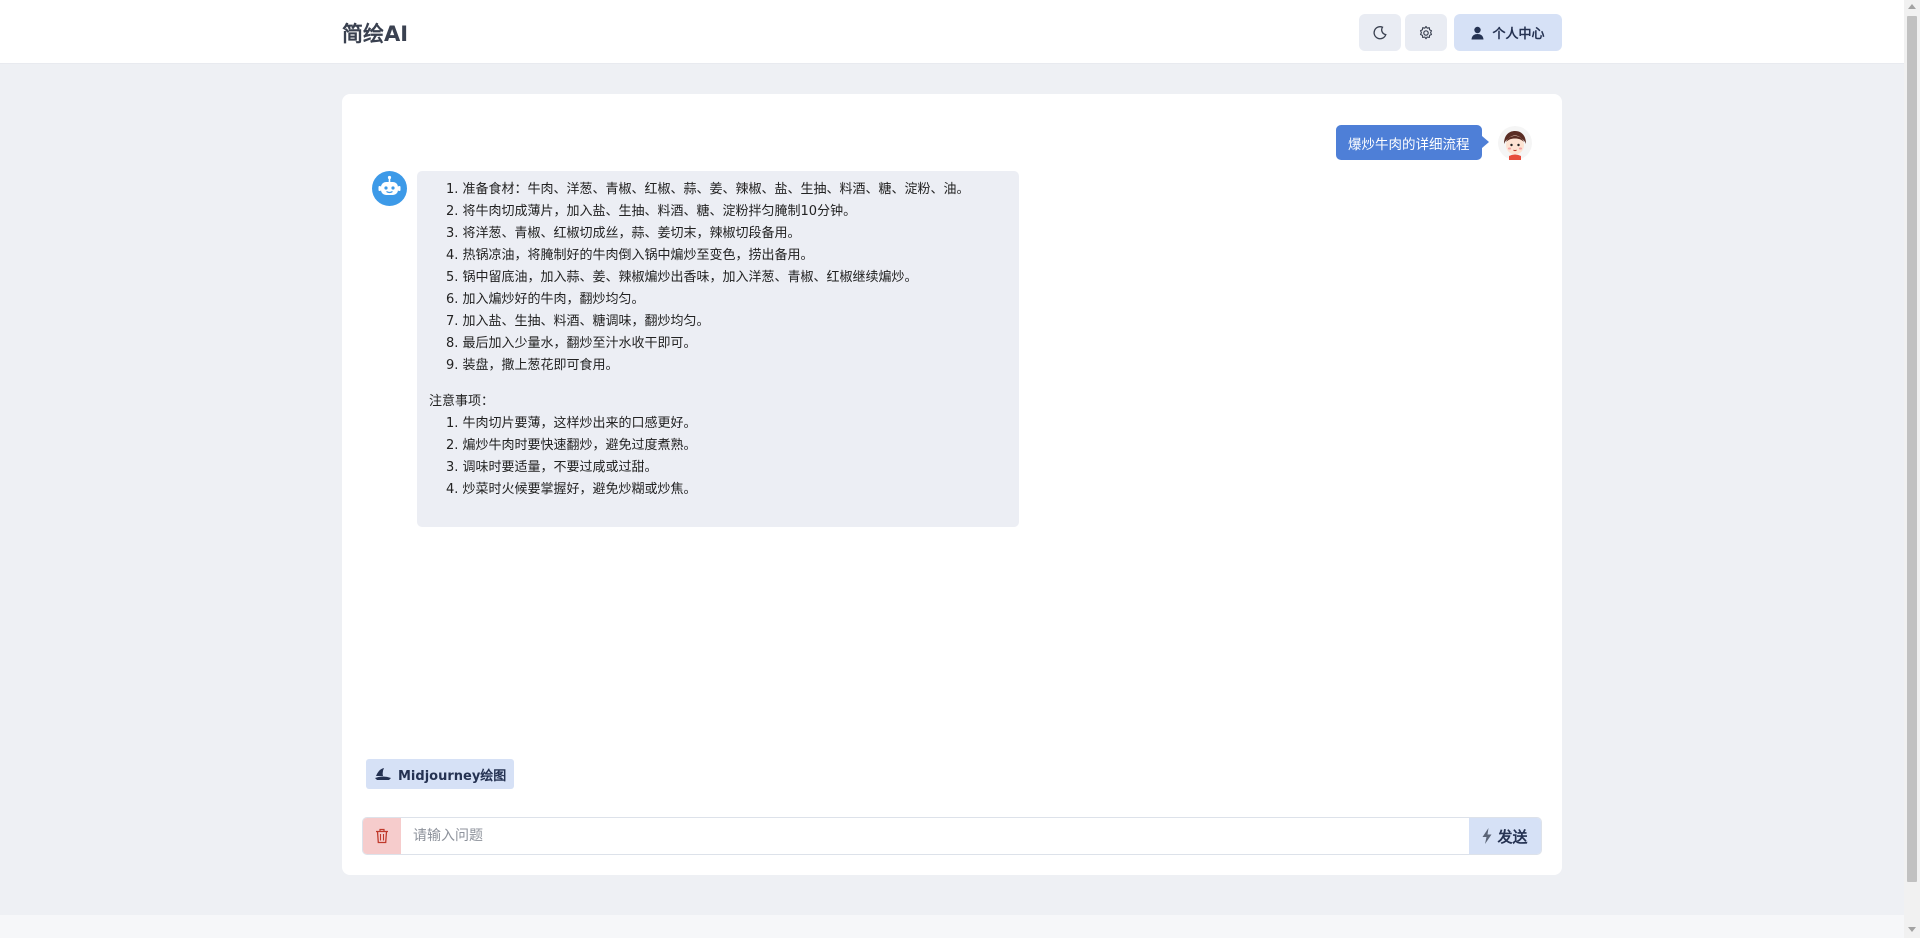 Image resolution: width=1920 pixels, height=938 pixels. What do you see at coordinates (1912, 449) in the screenshot?
I see `scroll-thumb` at bounding box center [1912, 449].